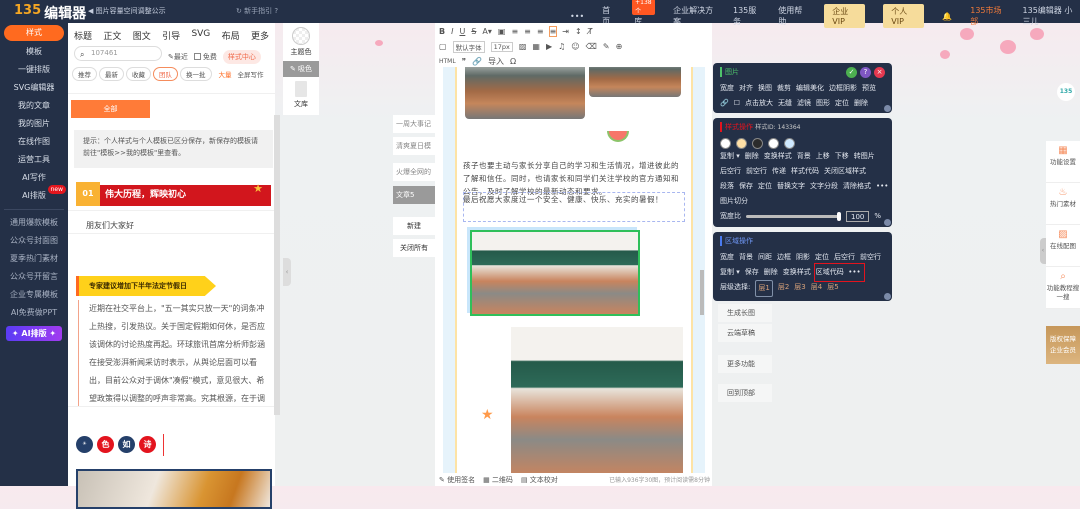  I want to click on width-ratio-input: 100, so click(858, 216).